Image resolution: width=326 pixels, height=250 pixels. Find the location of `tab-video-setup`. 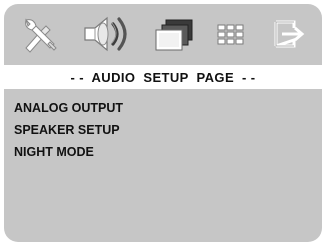

tab-video-setup is located at coordinates (174, 34).